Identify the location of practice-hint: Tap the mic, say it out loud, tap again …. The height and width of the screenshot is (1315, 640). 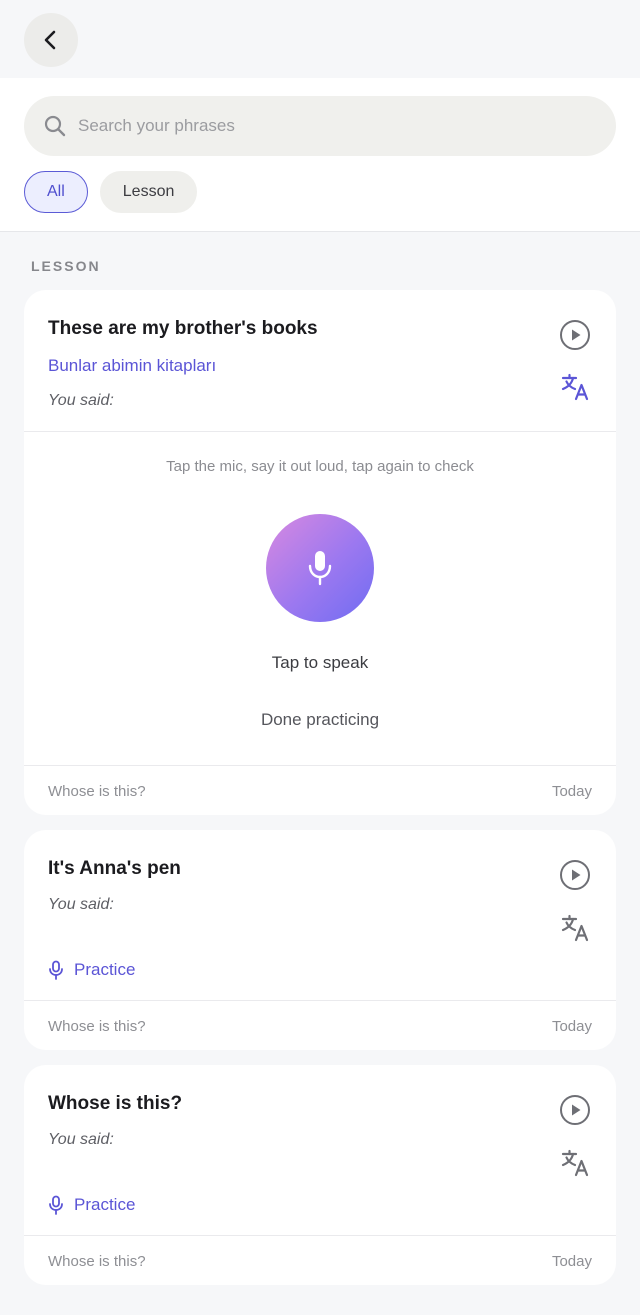
(320, 466).